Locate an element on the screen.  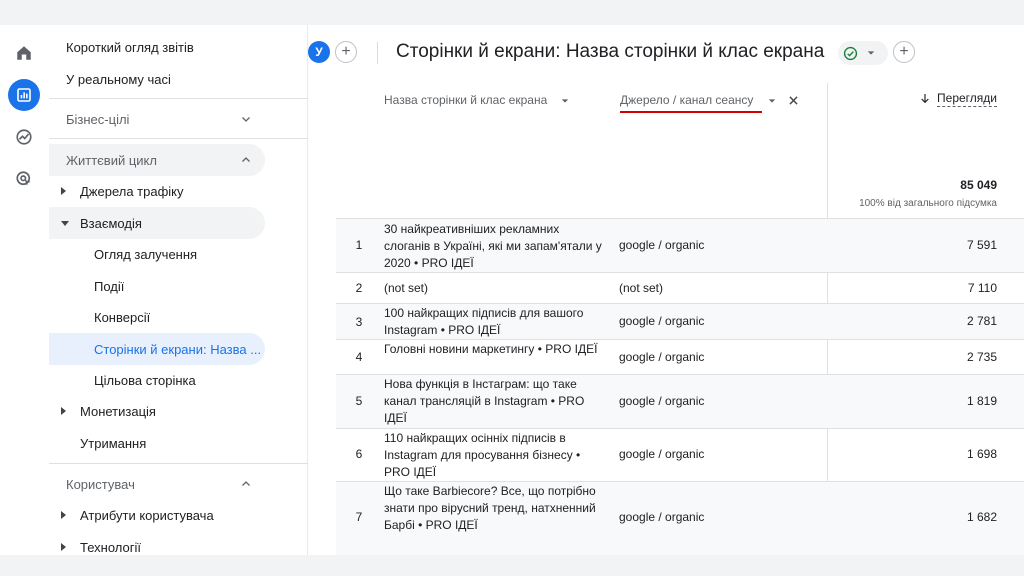
views-cell: 1 698 is located at coordinates (981, 454).